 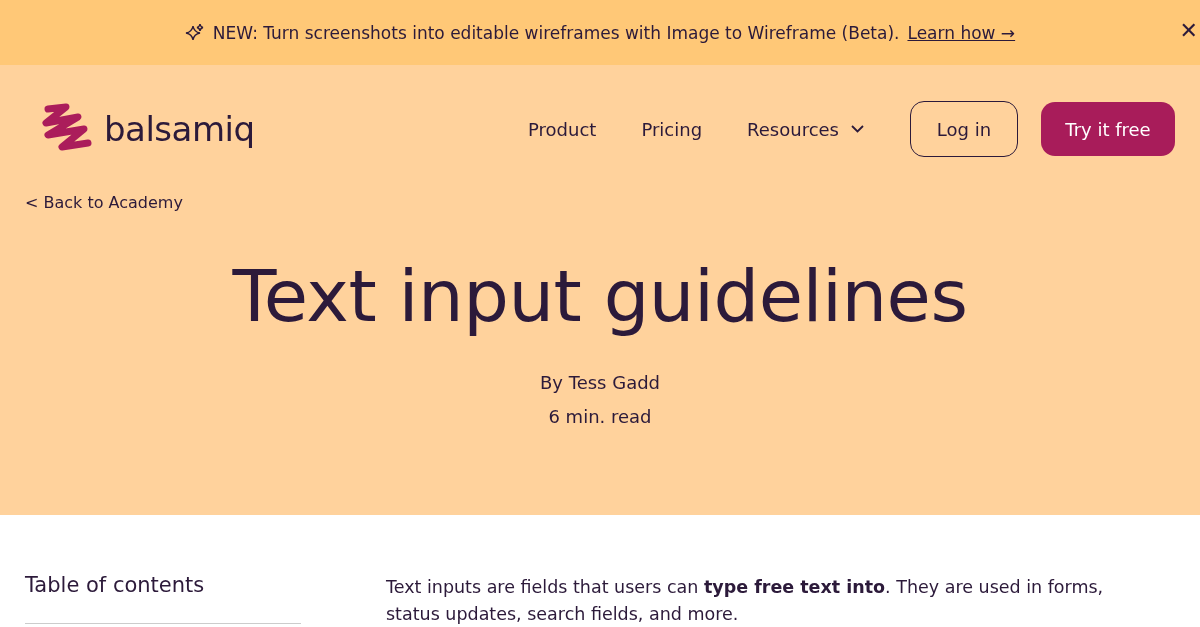 What do you see at coordinates (1108, 129) in the screenshot?
I see `try-free-button: Try it free` at bounding box center [1108, 129].